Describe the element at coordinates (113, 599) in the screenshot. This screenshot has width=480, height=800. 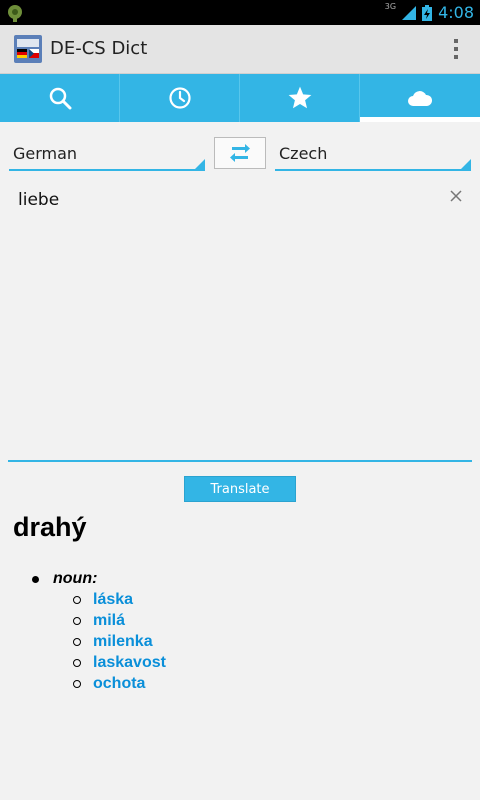
I see `translation-text: láska` at that location.